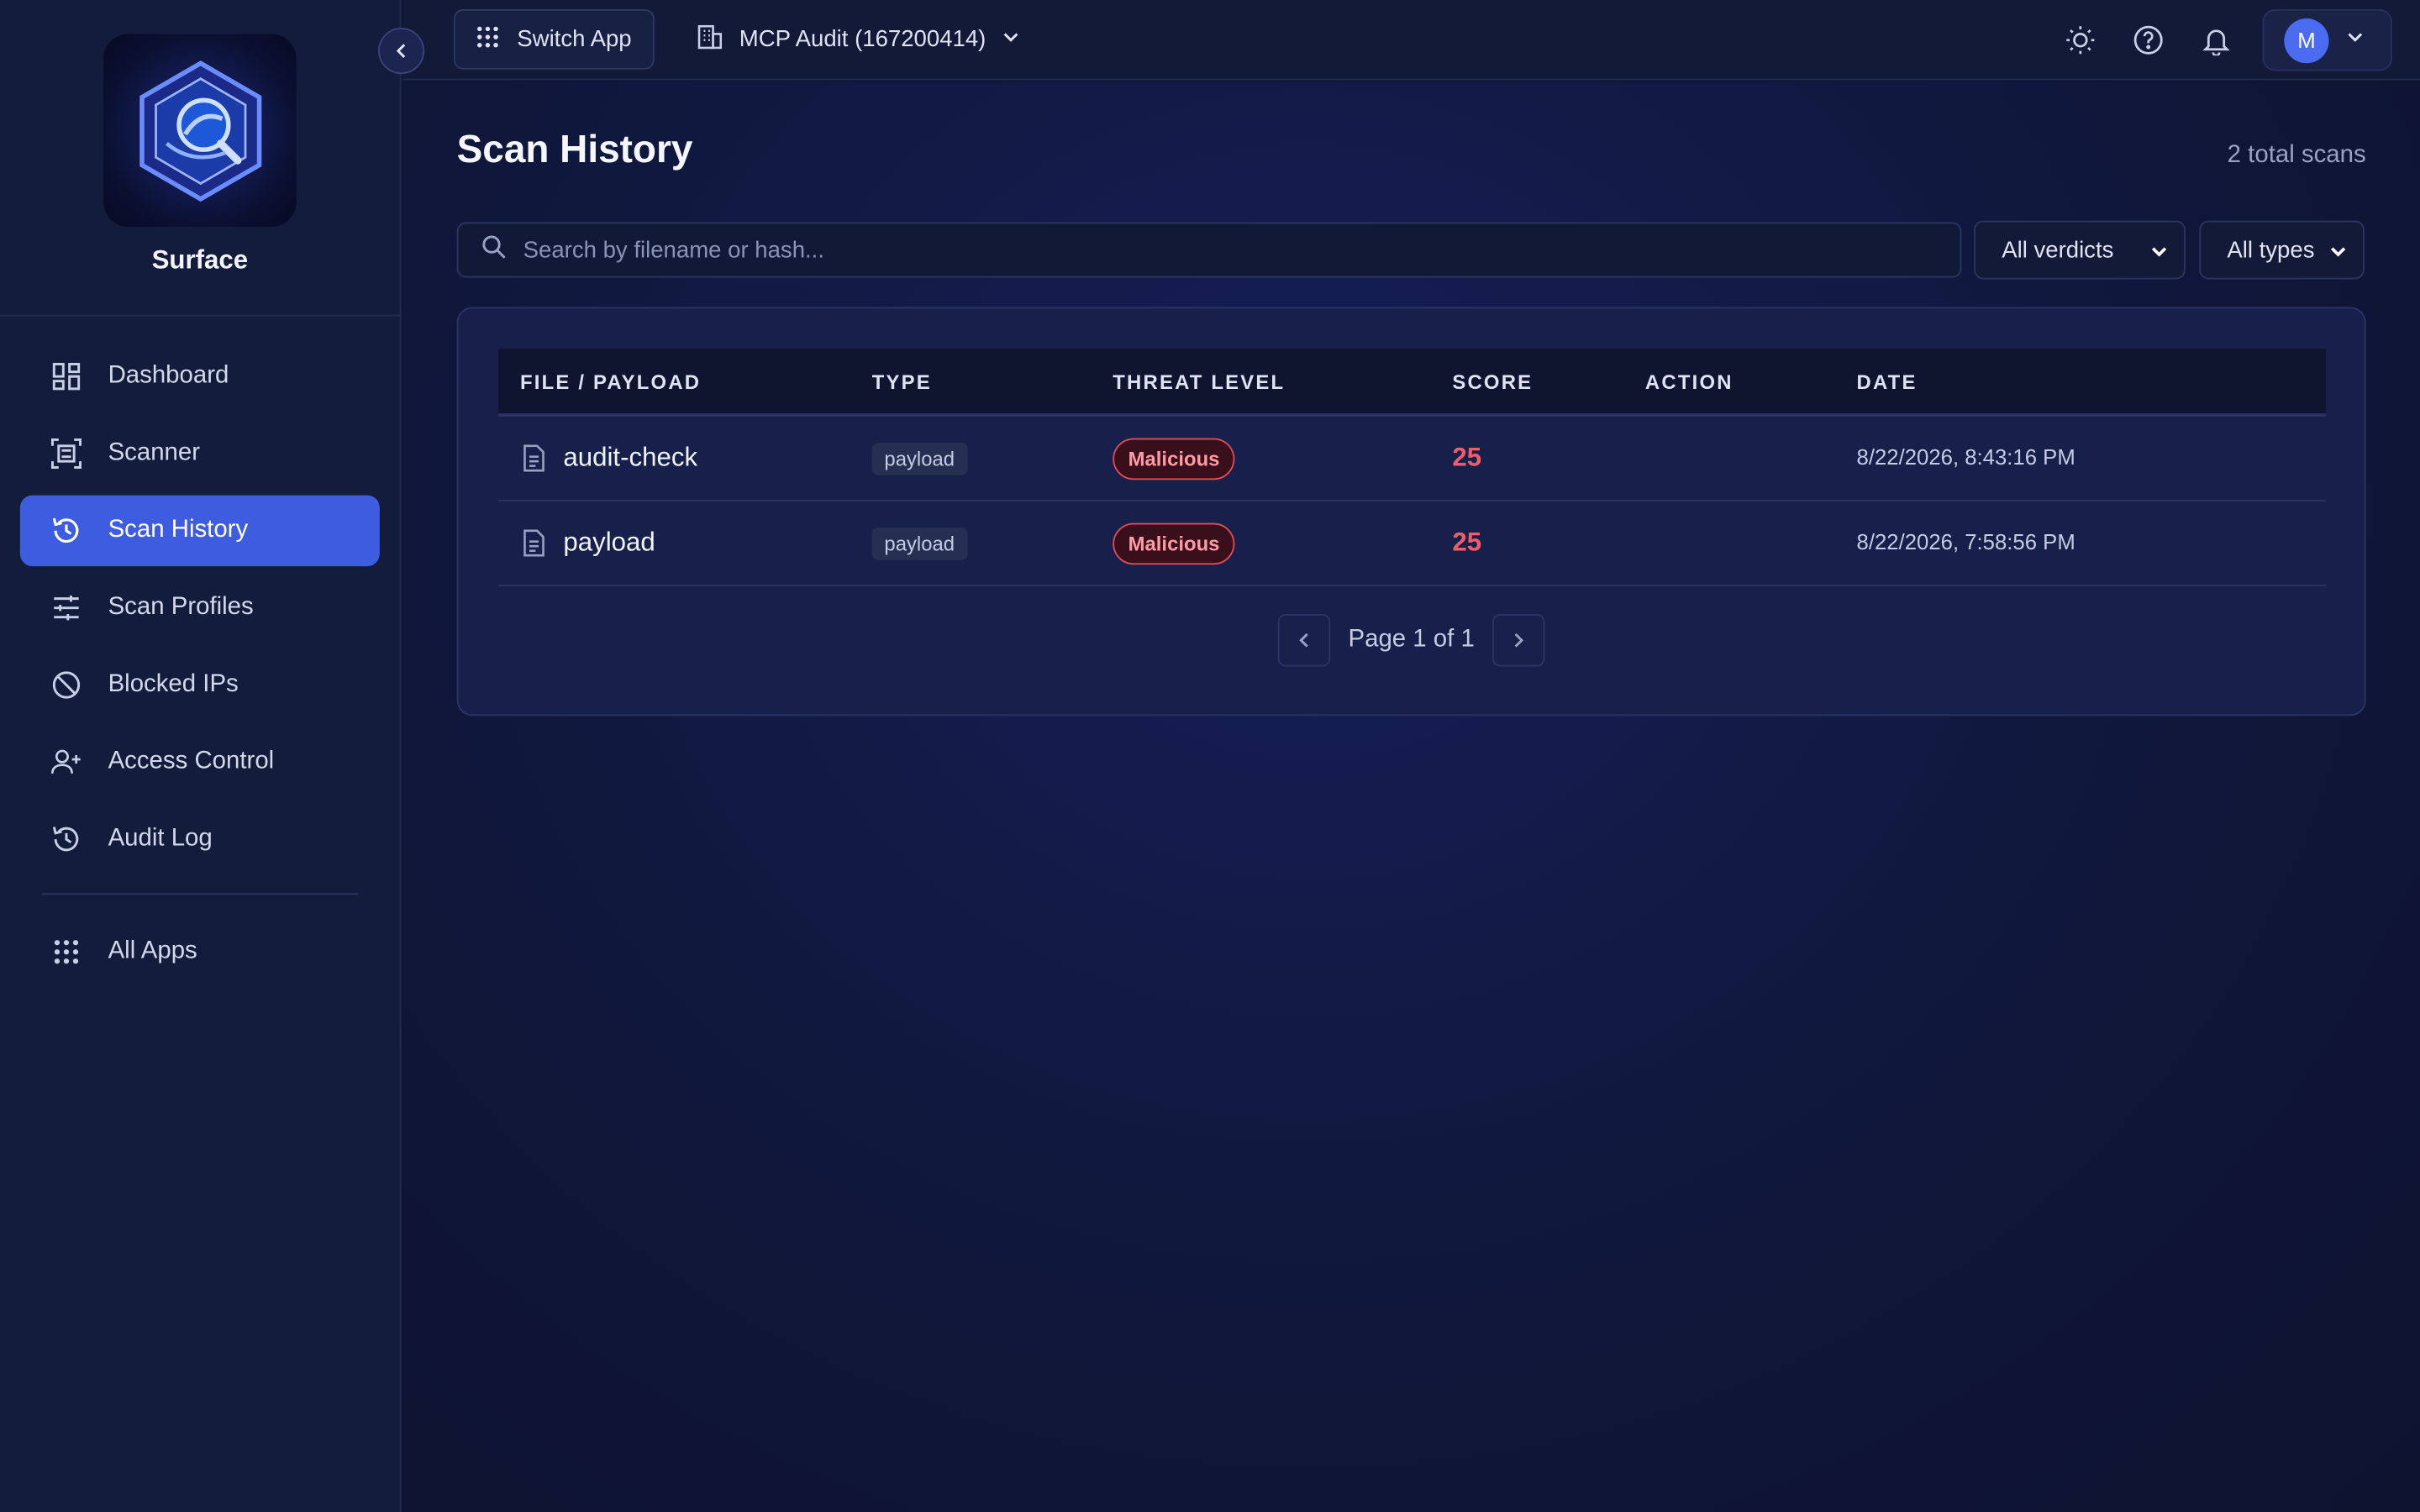 Image resolution: width=2420 pixels, height=1512 pixels. What do you see at coordinates (66, 454) in the screenshot?
I see `scanner-icon` at bounding box center [66, 454].